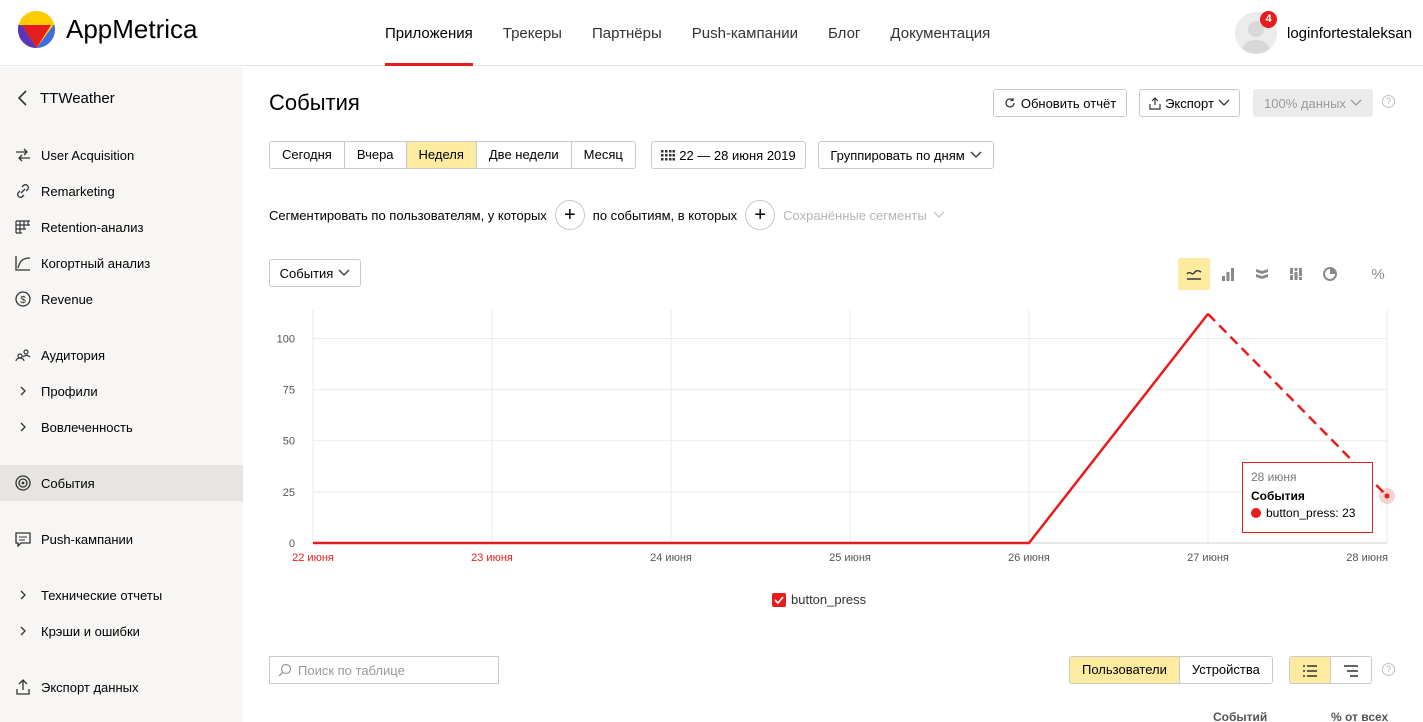  I want to click on refresh-report-button: Обновить отчёт, so click(1060, 103).